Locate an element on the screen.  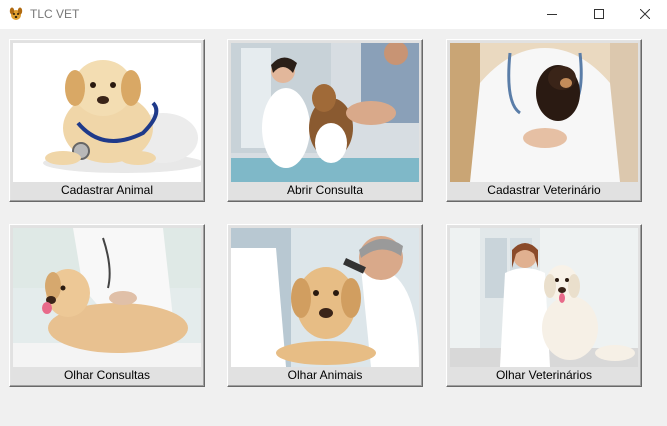
olhar-consultas-label: Olhar Consultas is located at coordinates (107, 375).